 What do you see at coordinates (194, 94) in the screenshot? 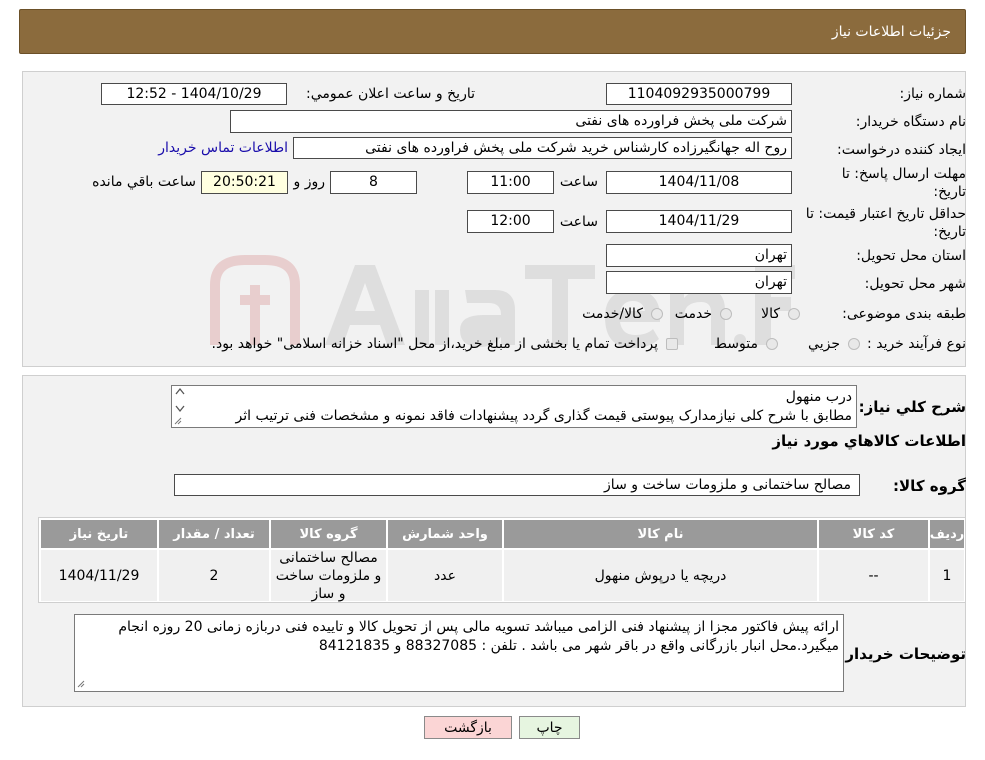
I see `announce-datetime-field: 1404/10/29 - 12:52` at bounding box center [194, 94].